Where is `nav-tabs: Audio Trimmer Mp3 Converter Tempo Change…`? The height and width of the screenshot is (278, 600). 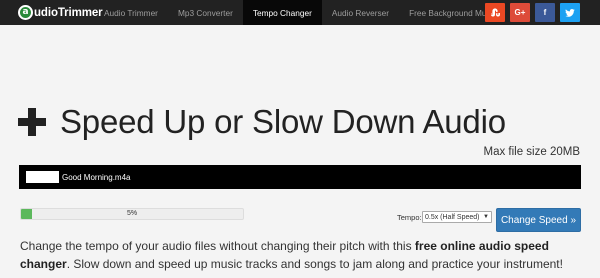 nav-tabs: Audio Trimmer Mp3 Converter Tempo Change… is located at coordinates (300, 12).